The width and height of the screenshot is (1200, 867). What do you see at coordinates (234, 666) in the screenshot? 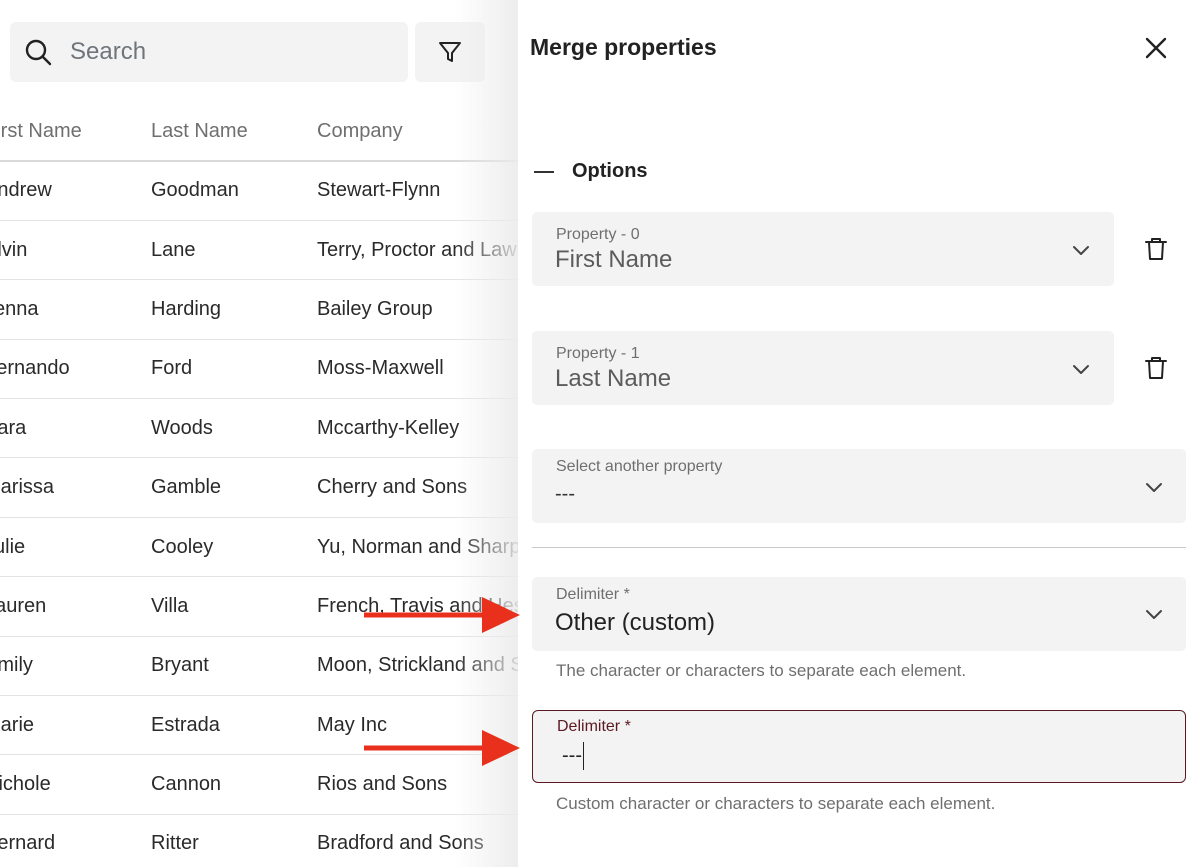
I see `cell-last-name: Bryant` at bounding box center [234, 666].